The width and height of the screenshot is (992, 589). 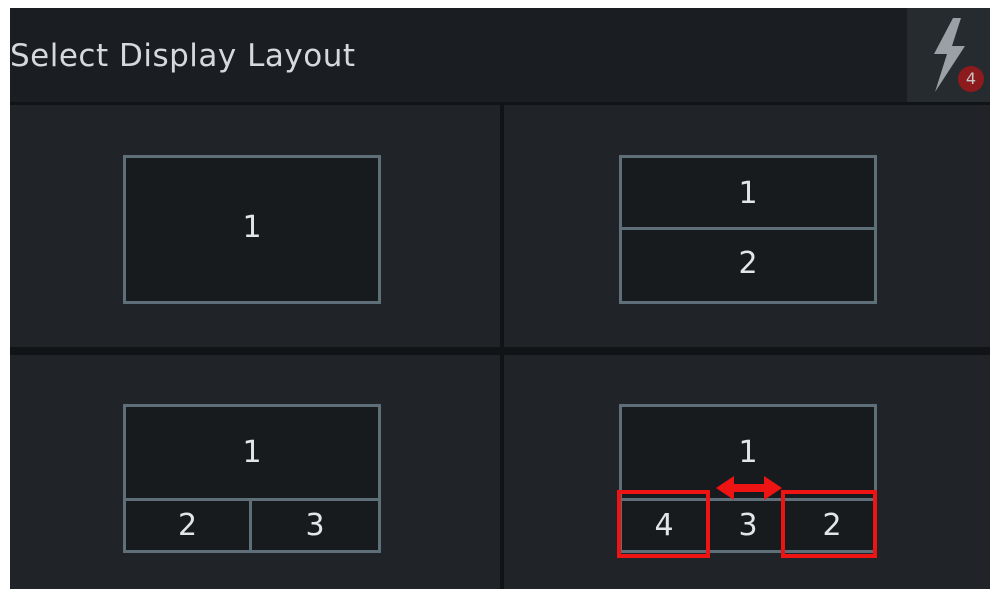 I want to click on double-arrow-icon, so click(x=749, y=488).